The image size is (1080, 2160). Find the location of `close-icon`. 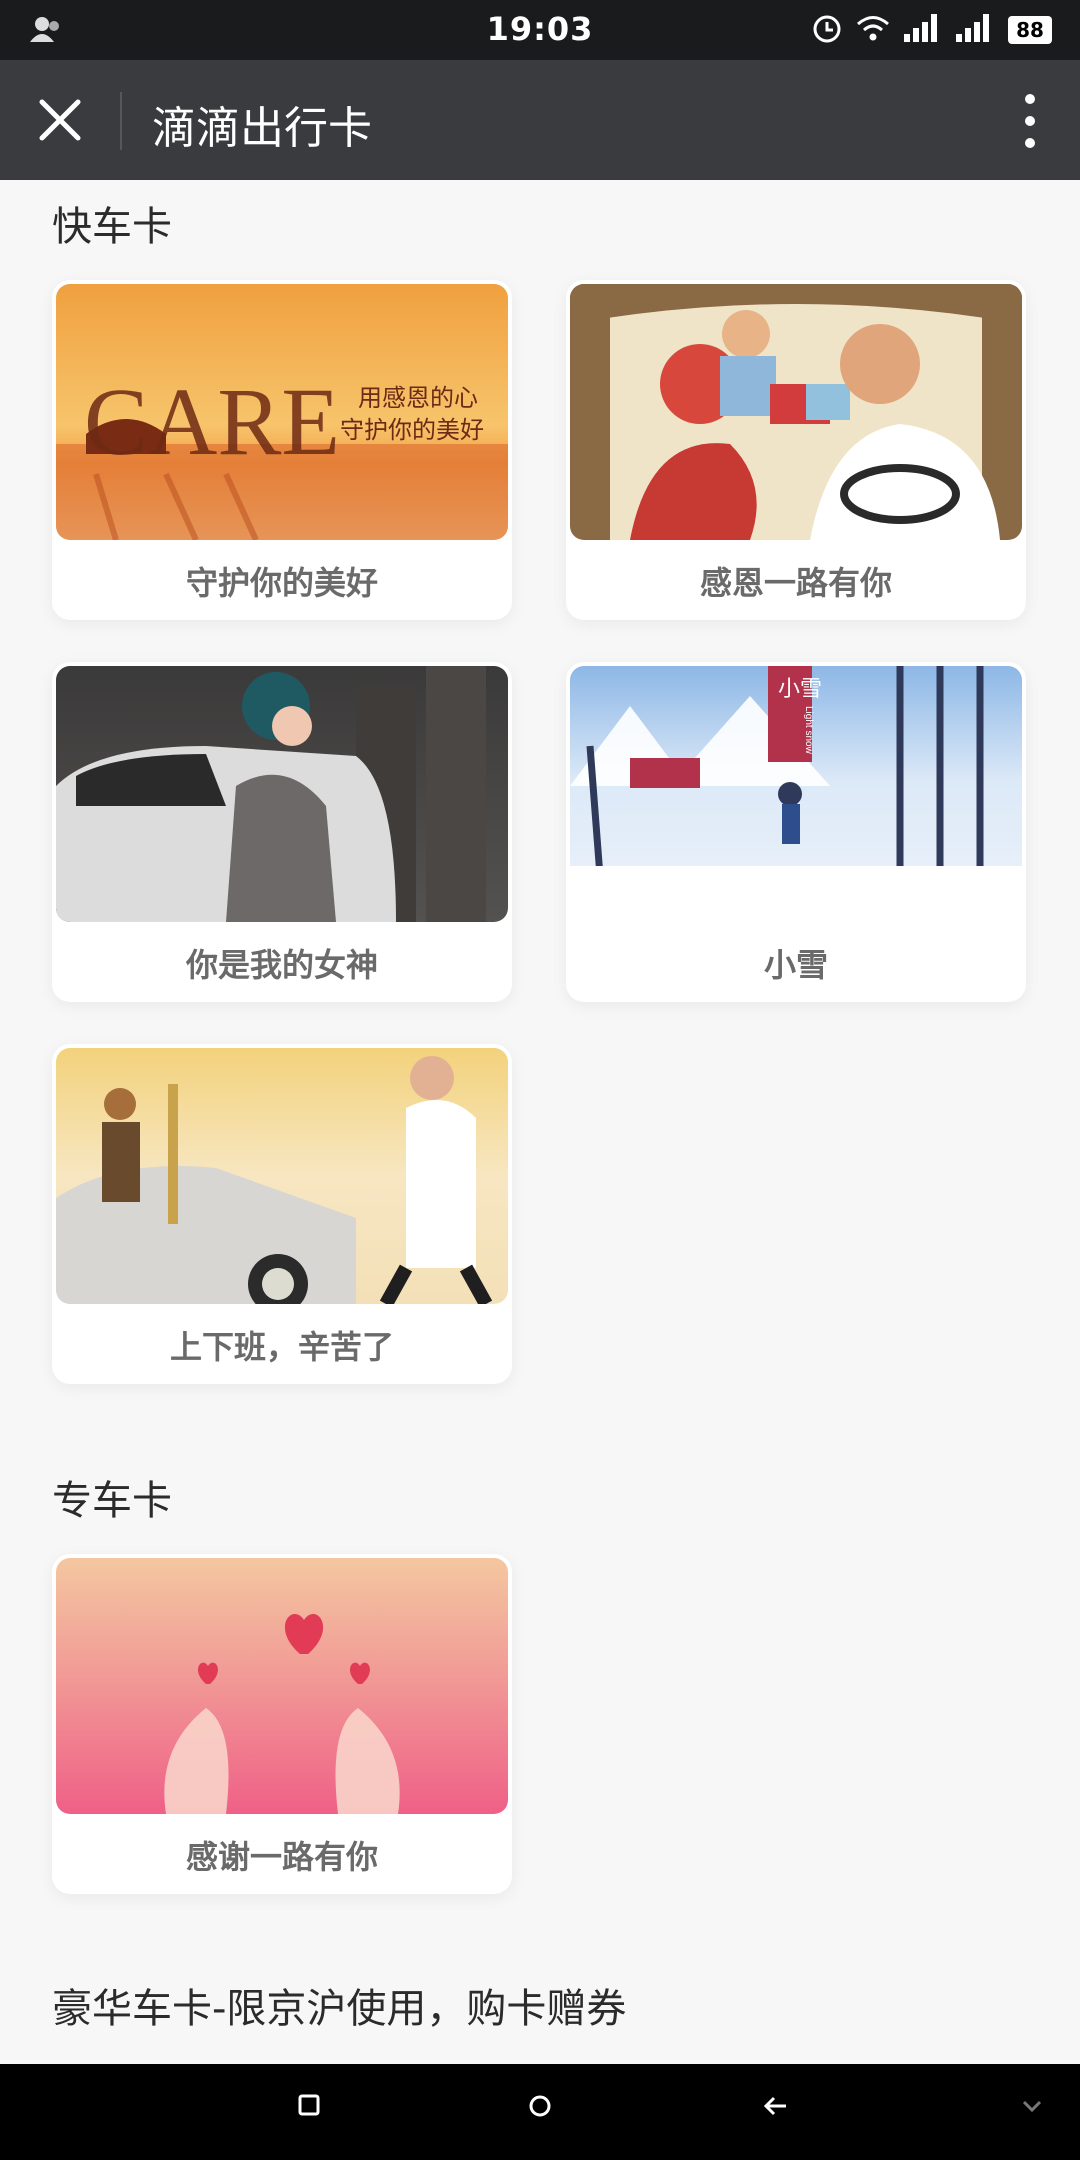

close-icon is located at coordinates (60, 120).